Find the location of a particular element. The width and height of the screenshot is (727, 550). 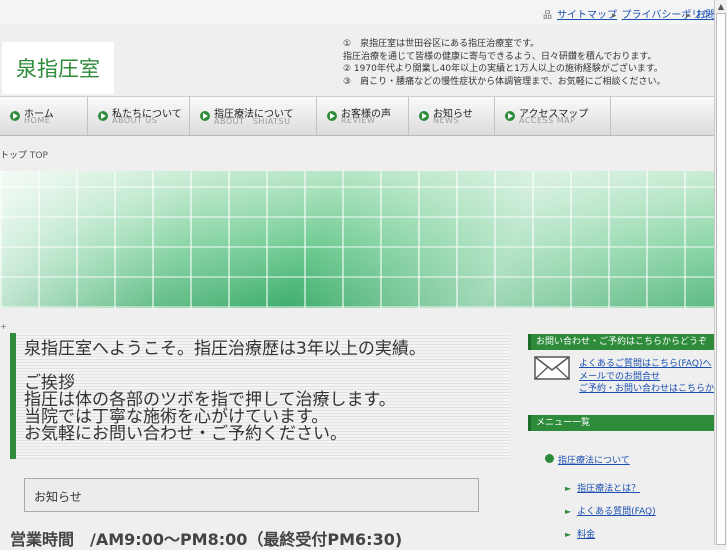

breadcrumb: トップ TOP is located at coordinates (24, 154).